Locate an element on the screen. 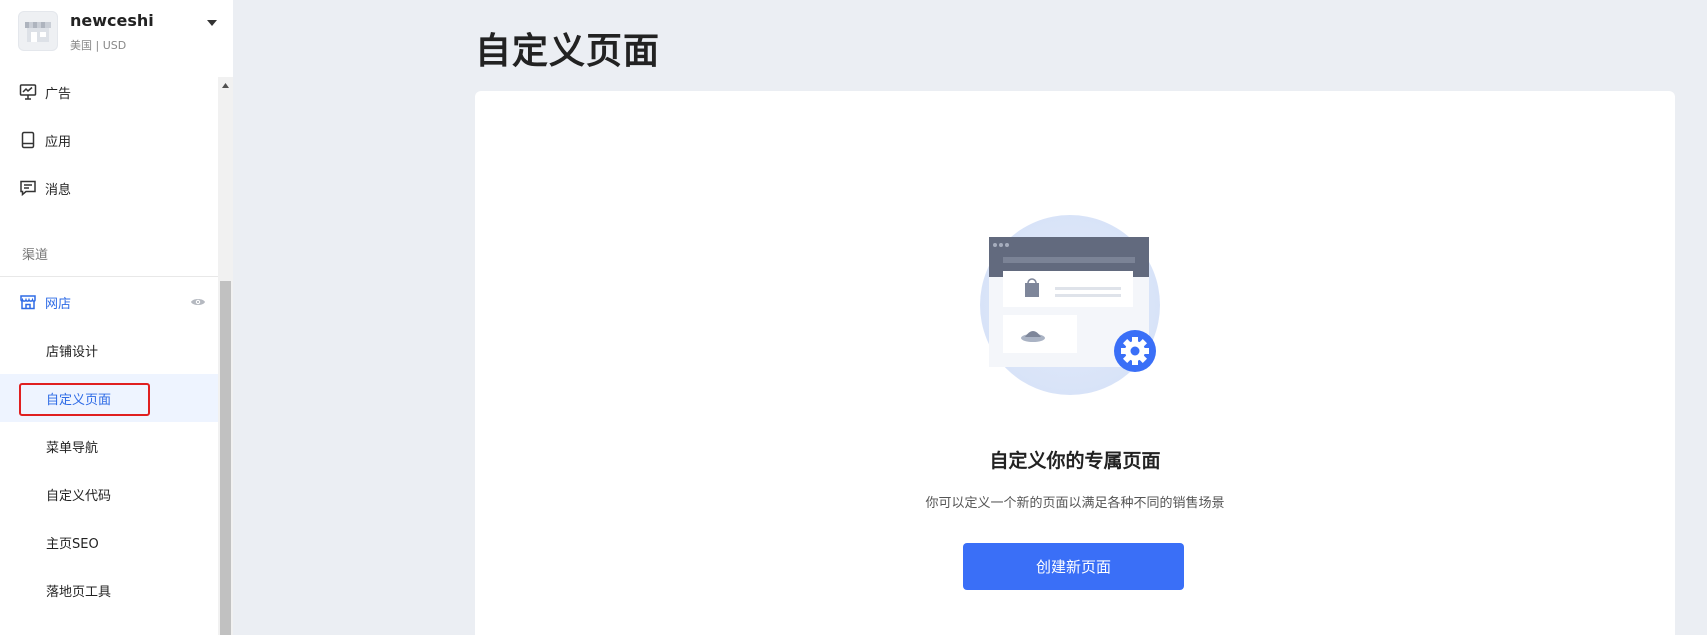  sidebar-item-label: 广告 is located at coordinates (58, 94).